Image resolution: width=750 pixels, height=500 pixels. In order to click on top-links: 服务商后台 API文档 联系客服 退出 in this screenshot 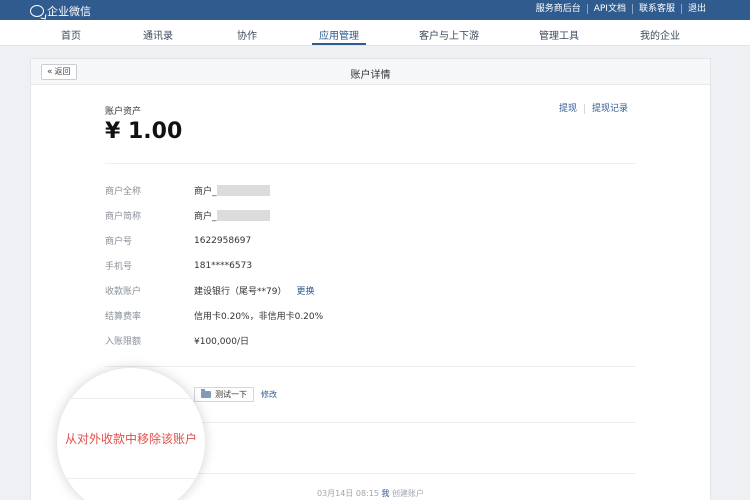, I will do `click(621, 9)`.